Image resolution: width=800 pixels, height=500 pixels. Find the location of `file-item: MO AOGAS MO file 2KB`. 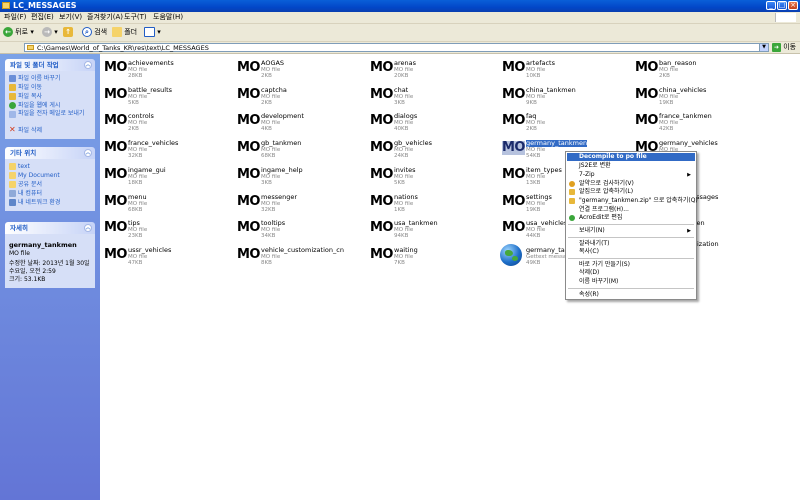

file-item: MO AOGAS MO file 2KB is located at coordinates (293, 69).